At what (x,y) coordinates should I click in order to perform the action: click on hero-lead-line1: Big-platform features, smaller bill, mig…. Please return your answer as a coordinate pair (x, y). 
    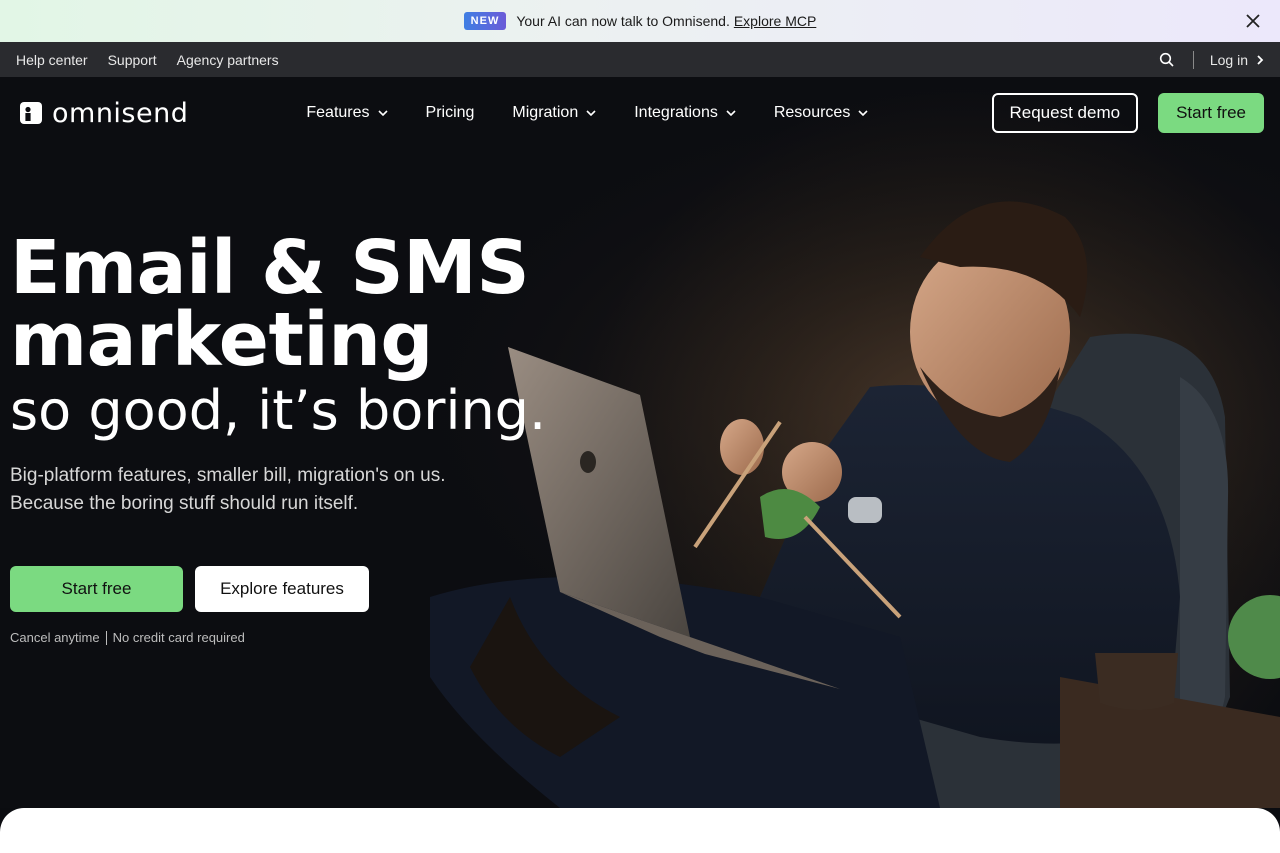
    Looking at the image, I should click on (228, 475).